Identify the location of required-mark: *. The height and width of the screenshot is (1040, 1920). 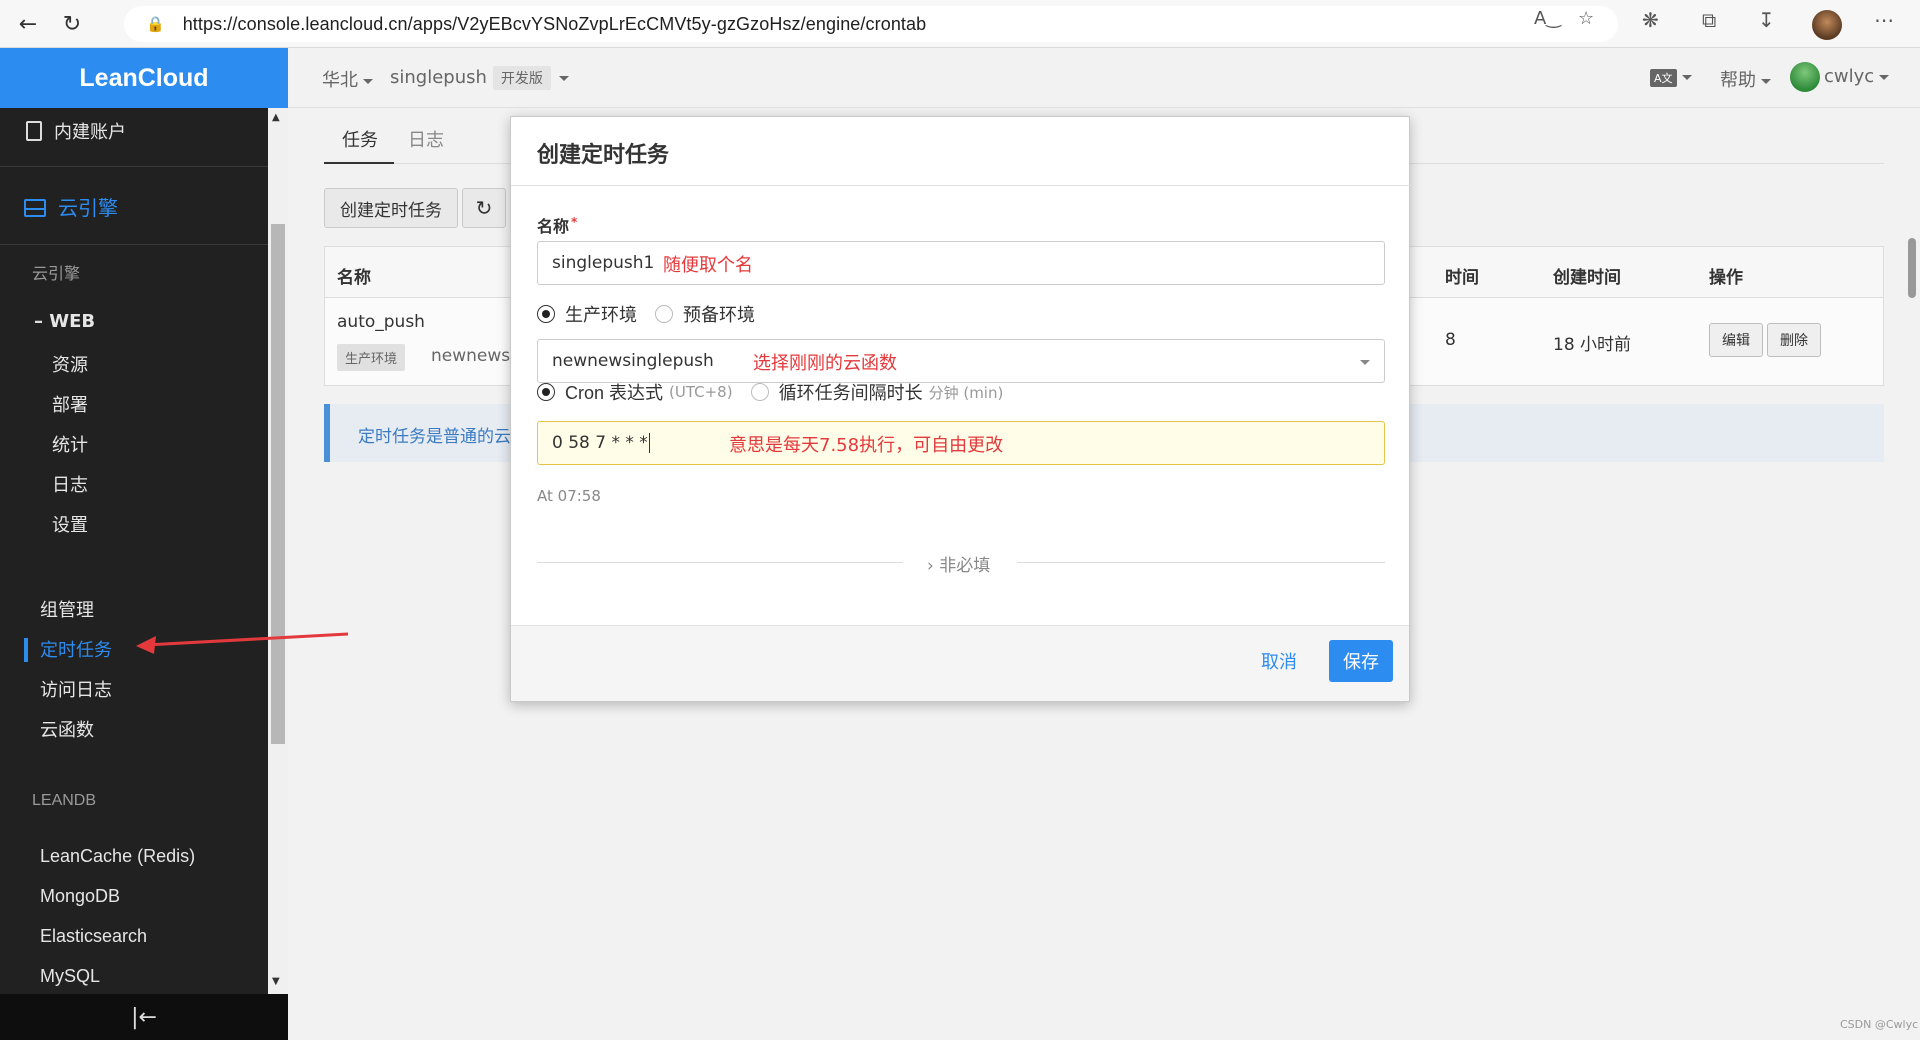
(574, 221).